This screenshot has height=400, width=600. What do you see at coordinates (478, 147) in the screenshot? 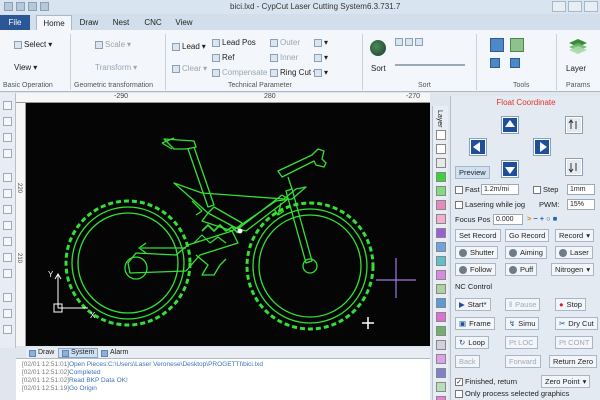
I see `jog-left-button` at bounding box center [478, 147].